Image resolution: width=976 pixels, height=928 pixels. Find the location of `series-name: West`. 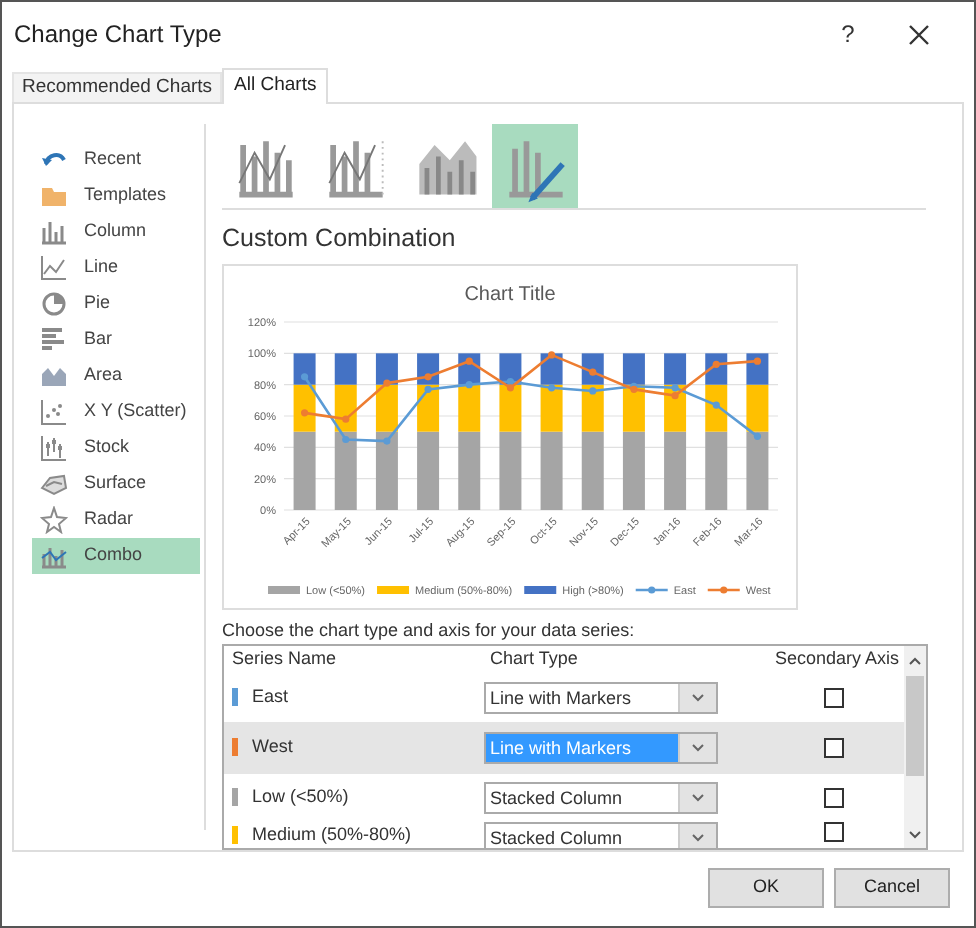

series-name: West is located at coordinates (272, 747).